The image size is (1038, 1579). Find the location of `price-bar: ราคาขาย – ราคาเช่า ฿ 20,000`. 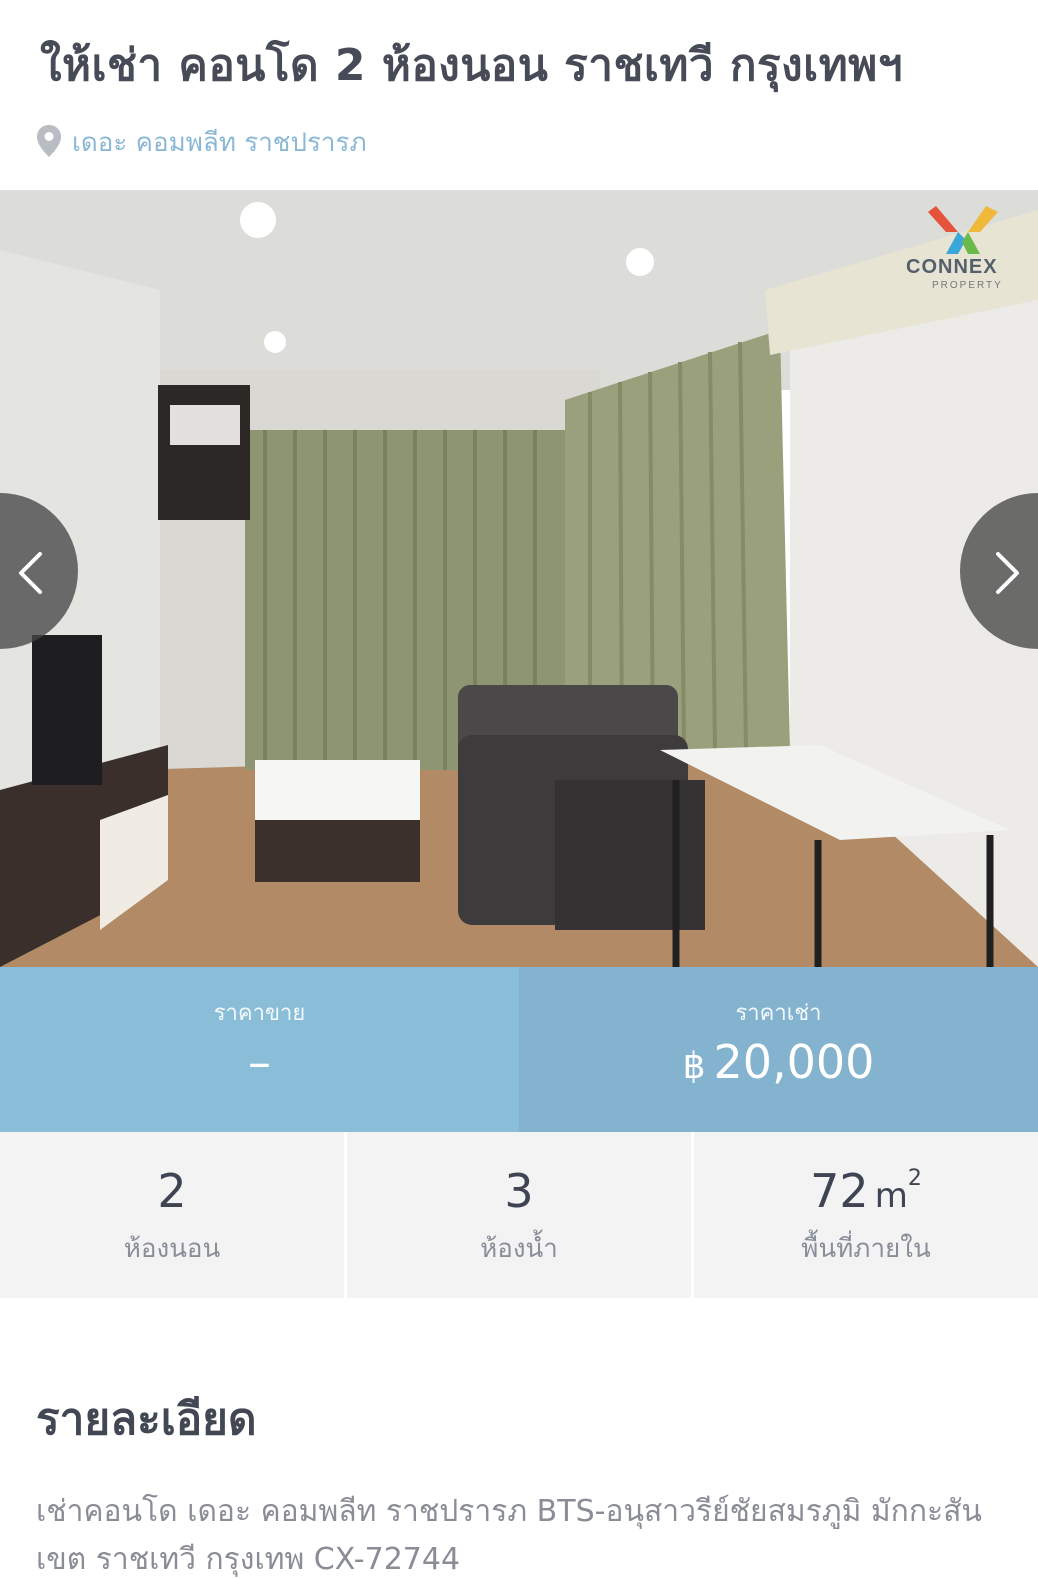

price-bar: ราคาขาย – ราคาเช่า ฿ 20,000 is located at coordinates (519, 1049).